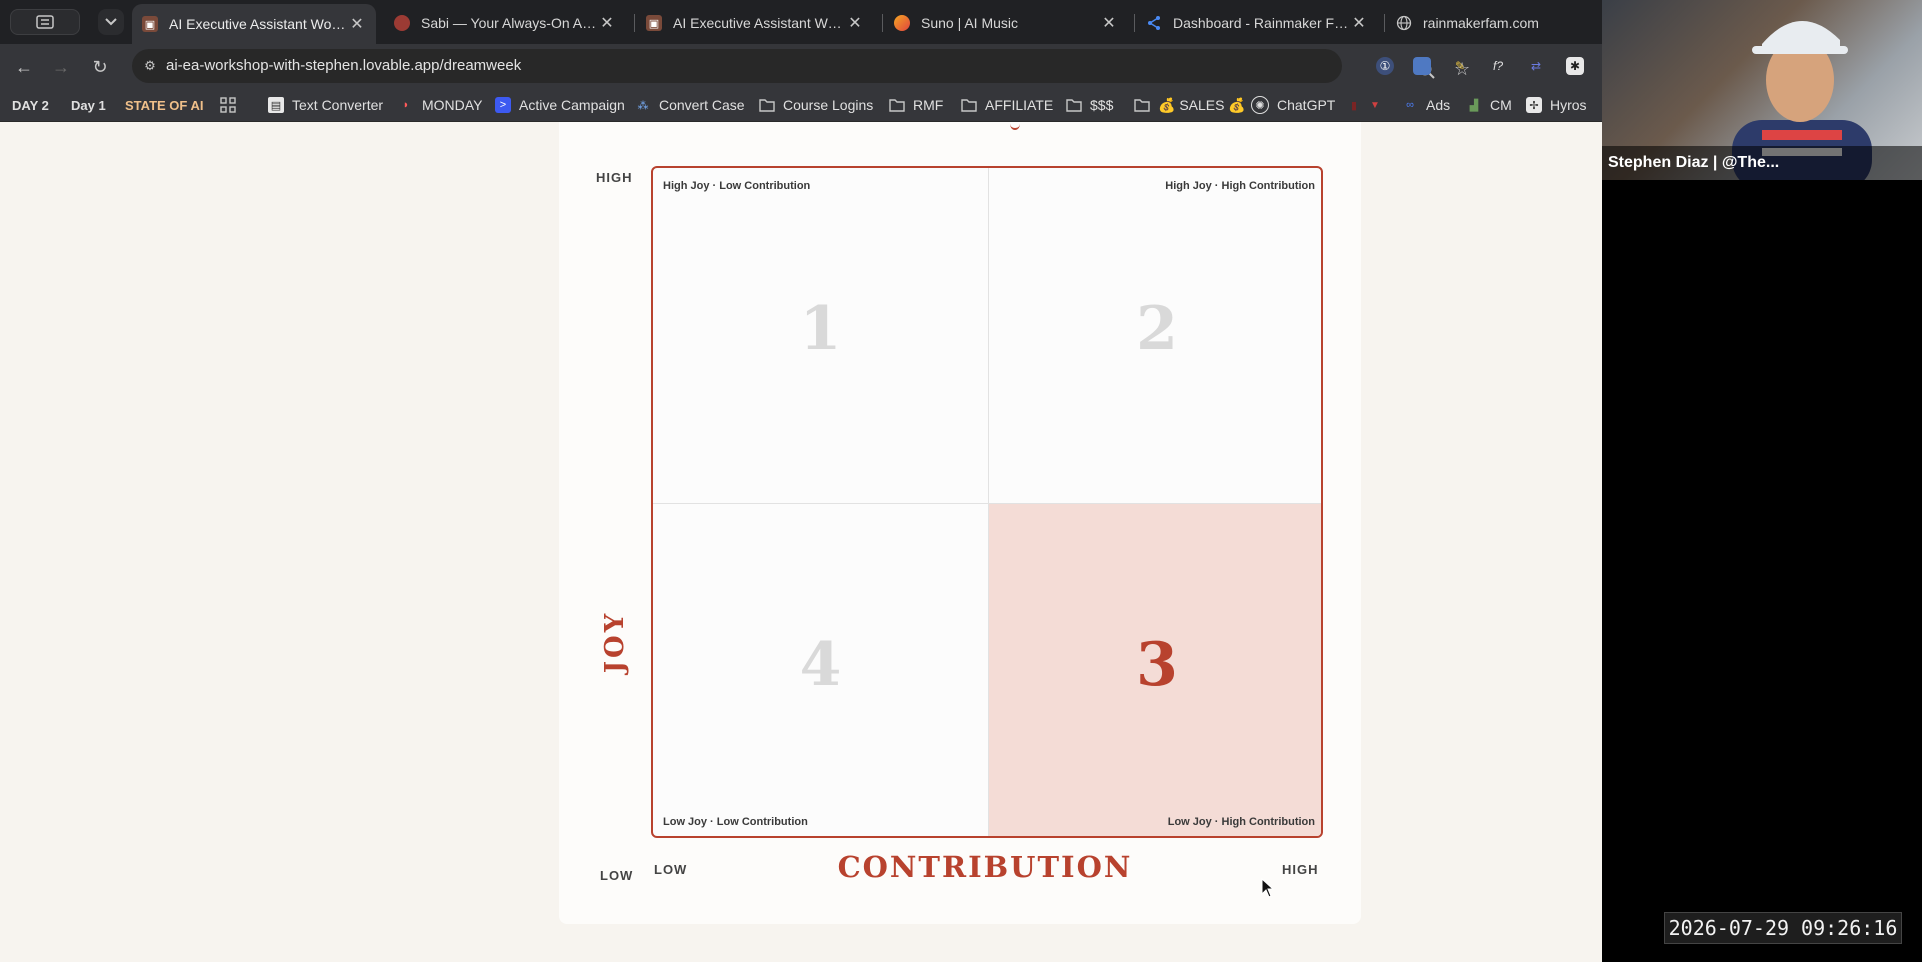 The height and width of the screenshot is (962, 1922). I want to click on tab-overview-icon, so click(45, 22).